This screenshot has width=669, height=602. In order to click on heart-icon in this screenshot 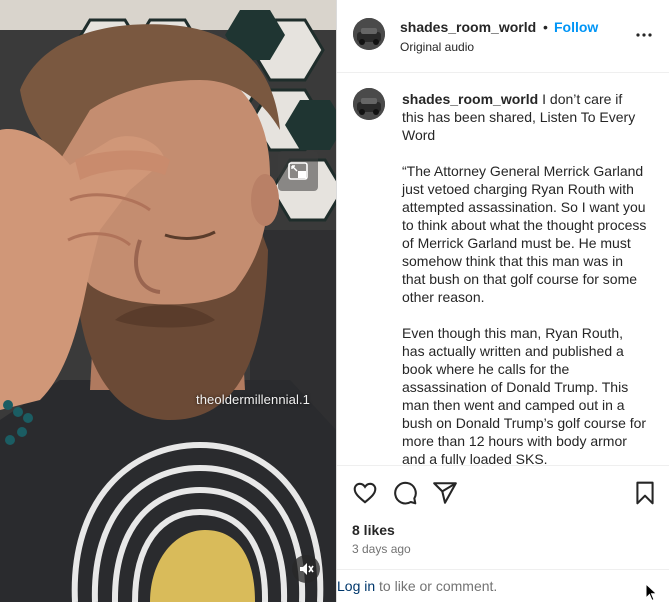, I will do `click(365, 493)`.